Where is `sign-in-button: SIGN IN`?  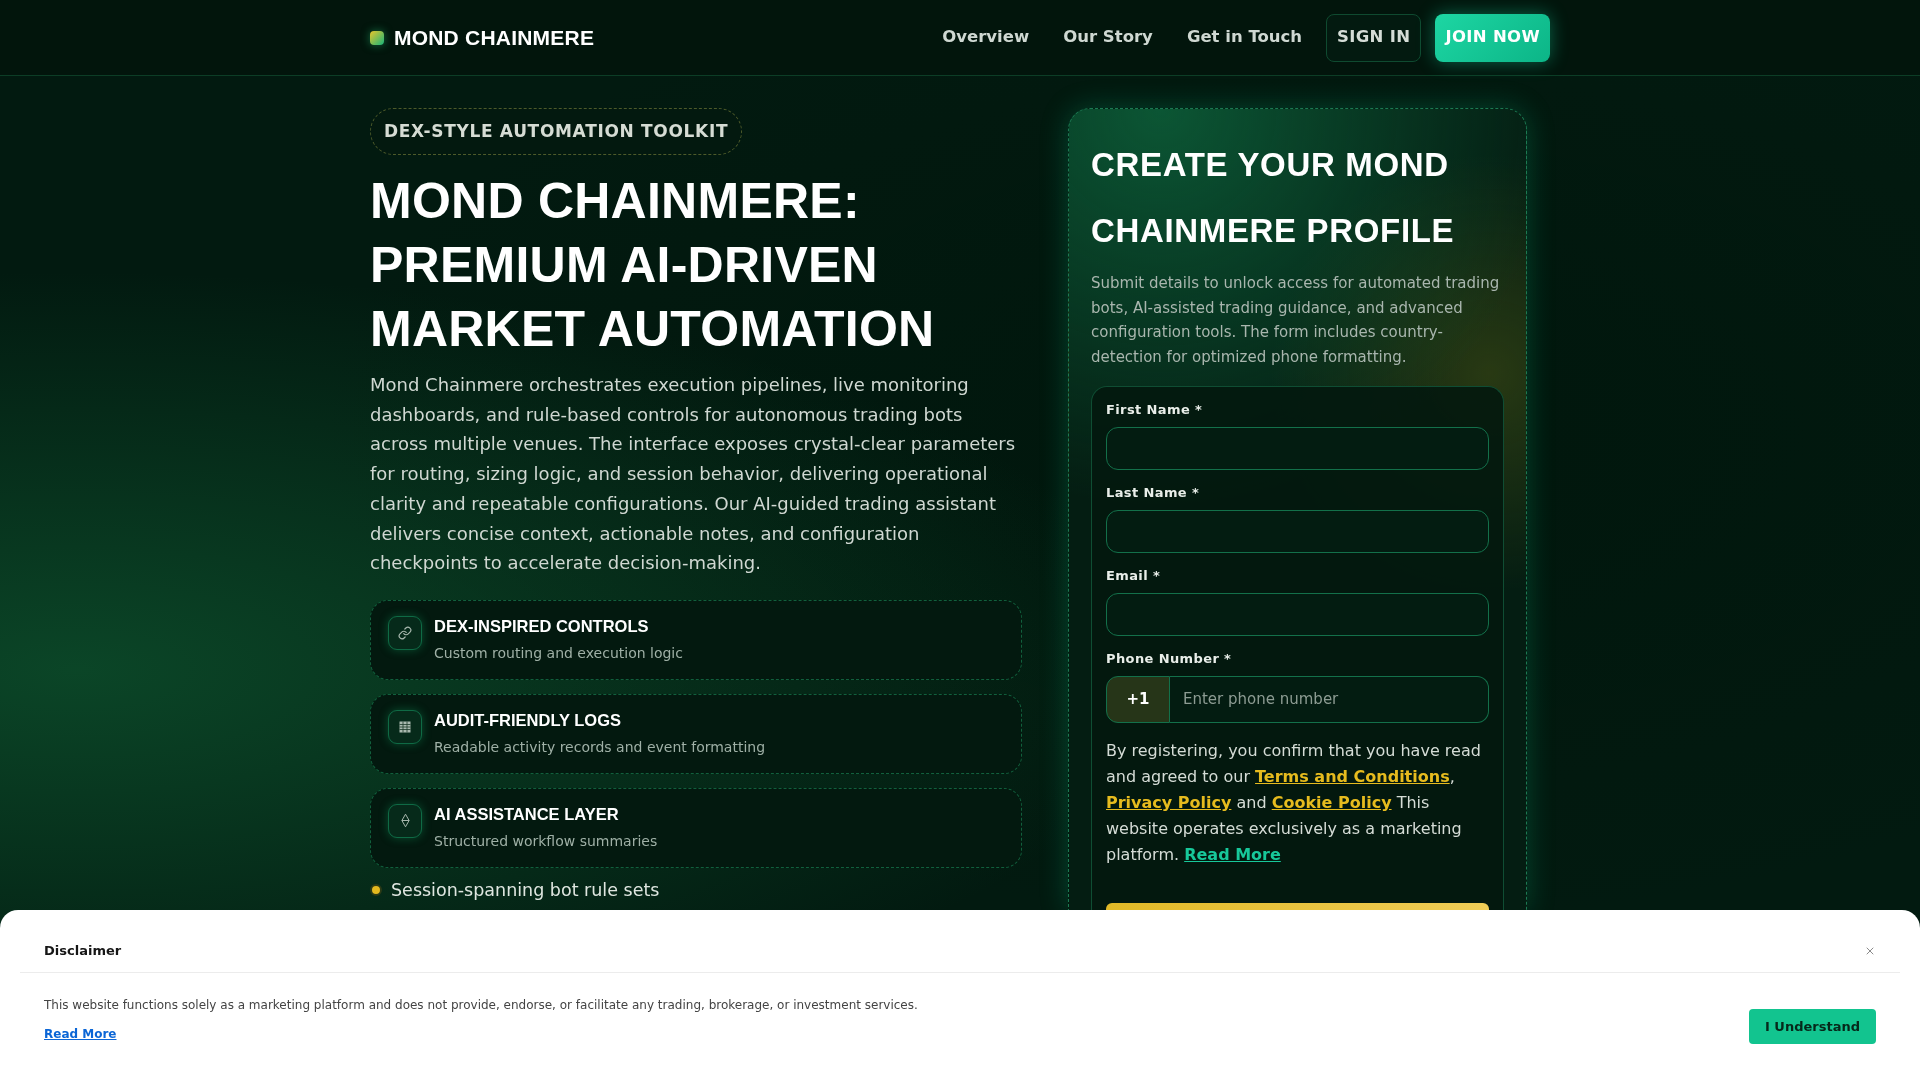
sign-in-button: SIGN IN is located at coordinates (1374, 37).